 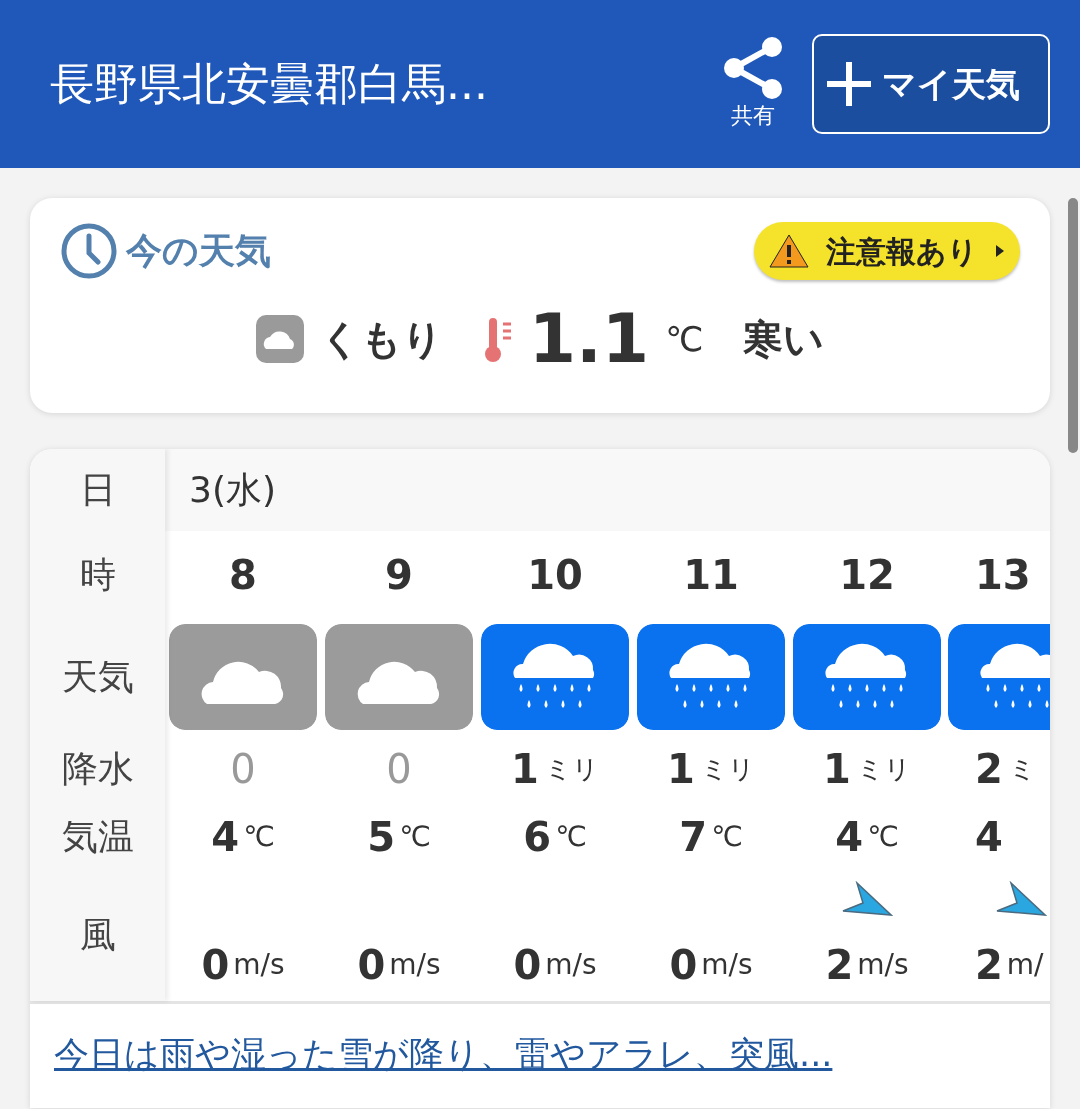 I want to click on temperature-value: 7, so click(x=693, y=837).